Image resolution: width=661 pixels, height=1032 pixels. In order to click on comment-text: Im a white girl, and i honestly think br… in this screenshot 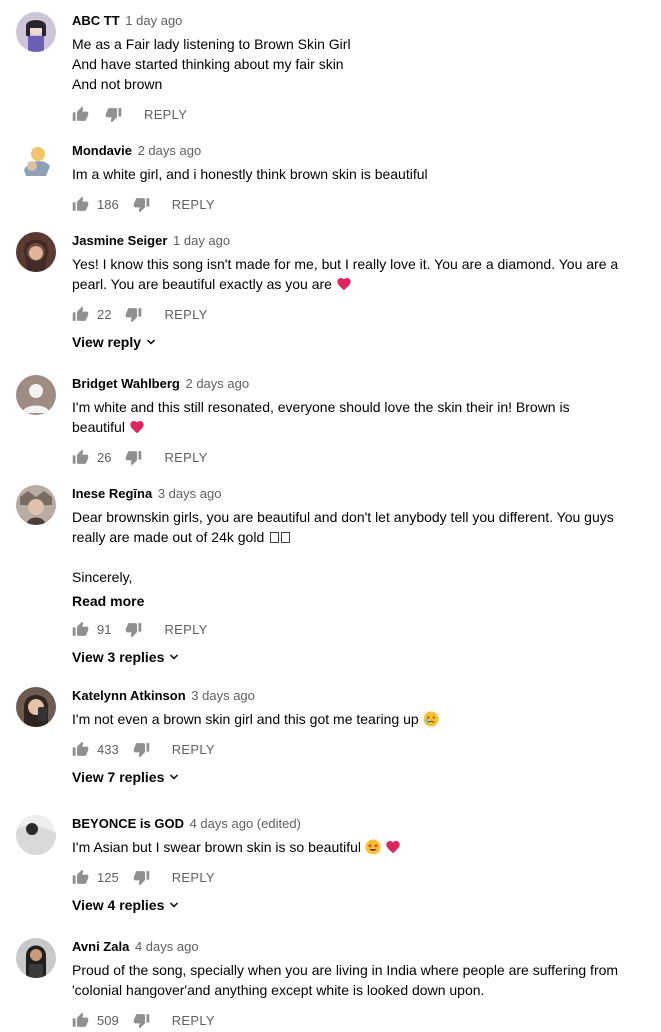, I will do `click(346, 174)`.